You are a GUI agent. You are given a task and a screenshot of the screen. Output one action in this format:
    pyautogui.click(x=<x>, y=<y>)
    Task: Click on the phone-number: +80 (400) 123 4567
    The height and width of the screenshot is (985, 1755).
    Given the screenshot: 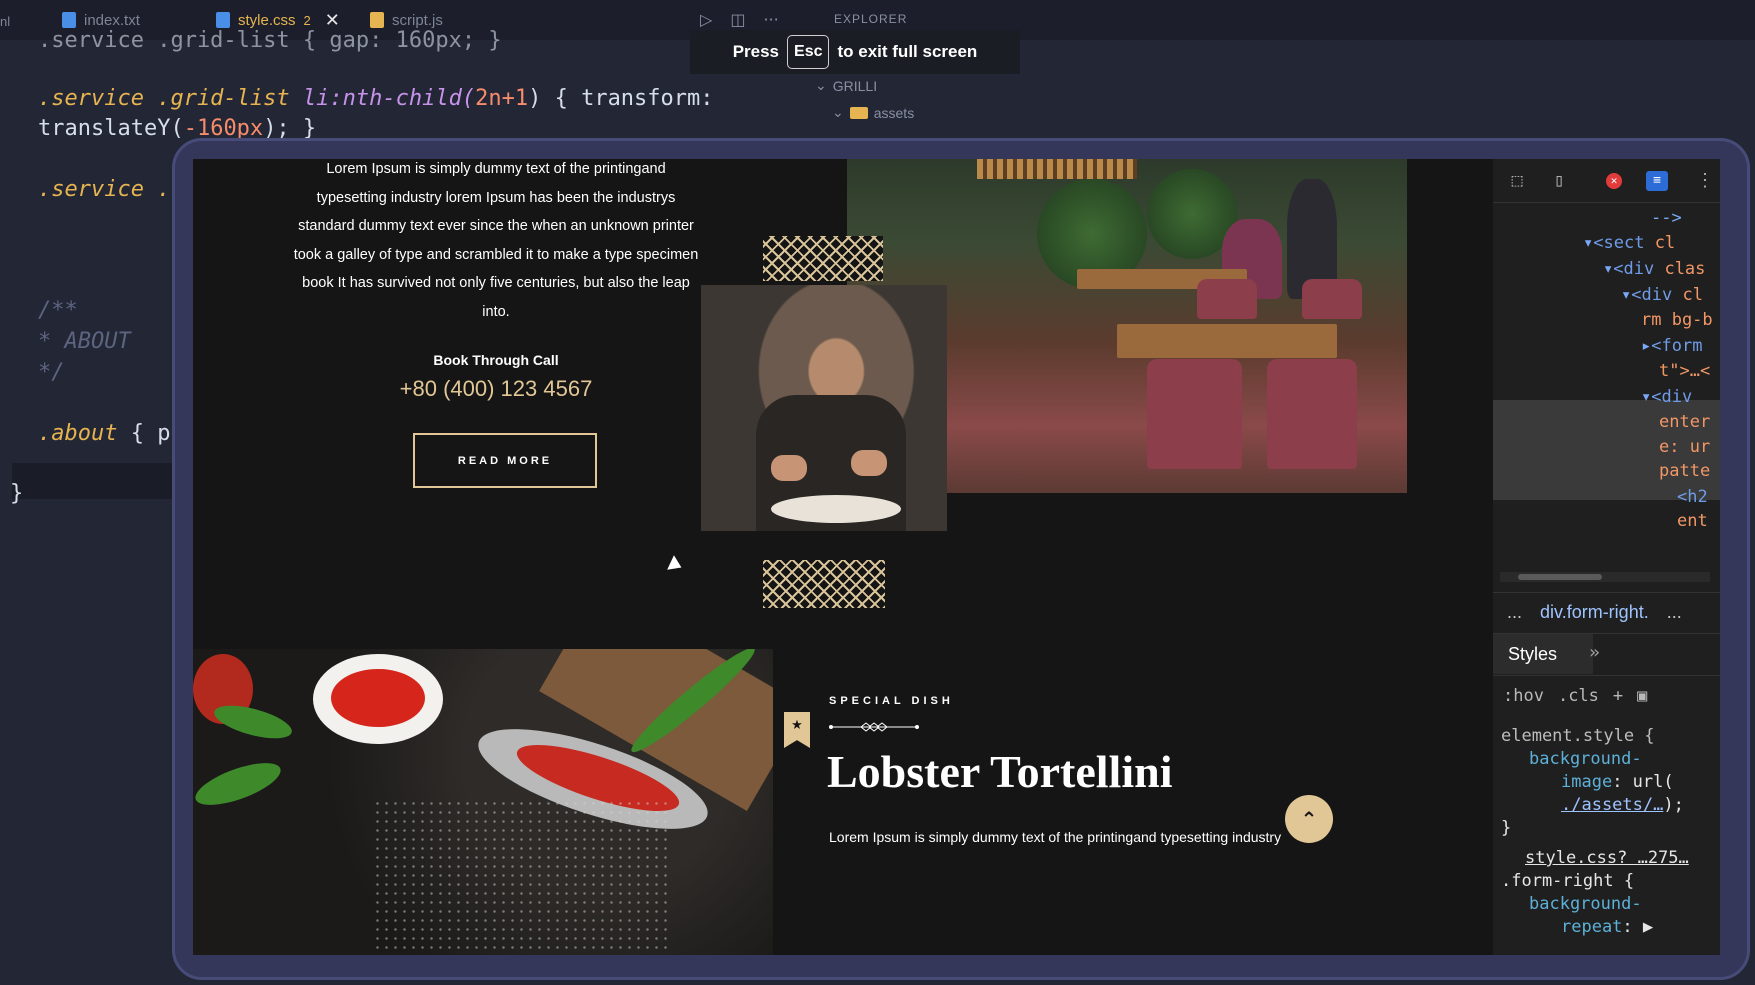 What is the action you would take?
    pyautogui.click(x=496, y=389)
    